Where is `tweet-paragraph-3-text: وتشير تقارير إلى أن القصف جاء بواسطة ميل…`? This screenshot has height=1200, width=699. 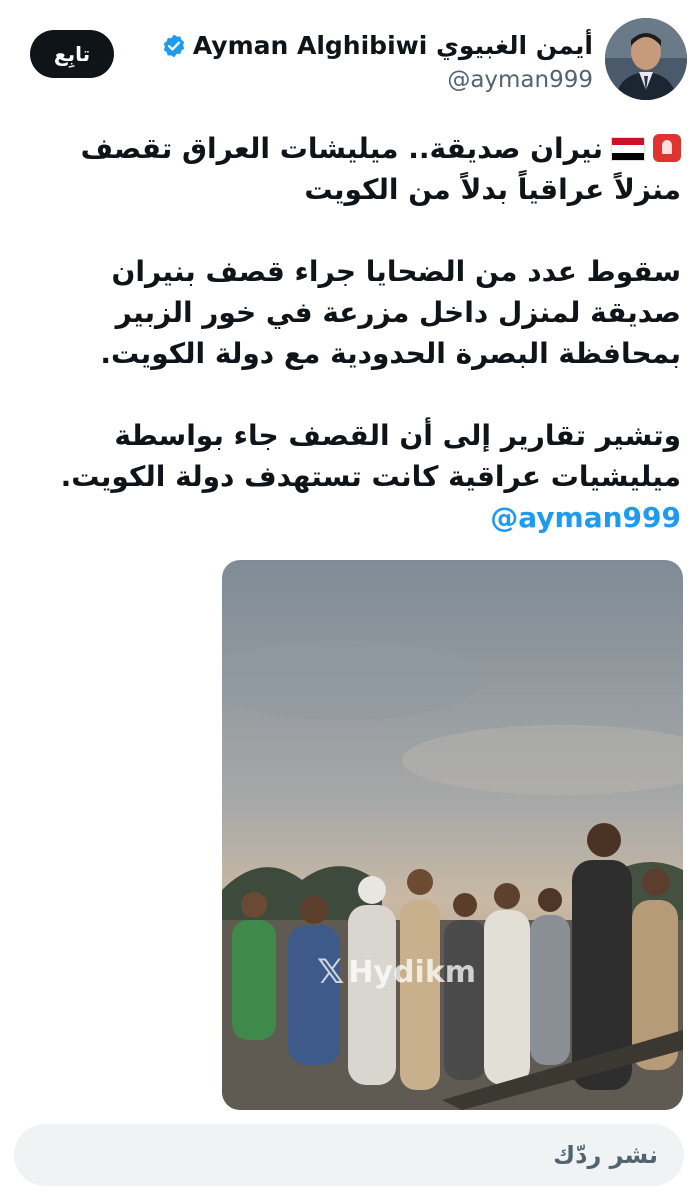
tweet-paragraph-3-text: وتشير تقارير إلى أن القصف جاء بواسطة ميل… is located at coordinates (370, 456).